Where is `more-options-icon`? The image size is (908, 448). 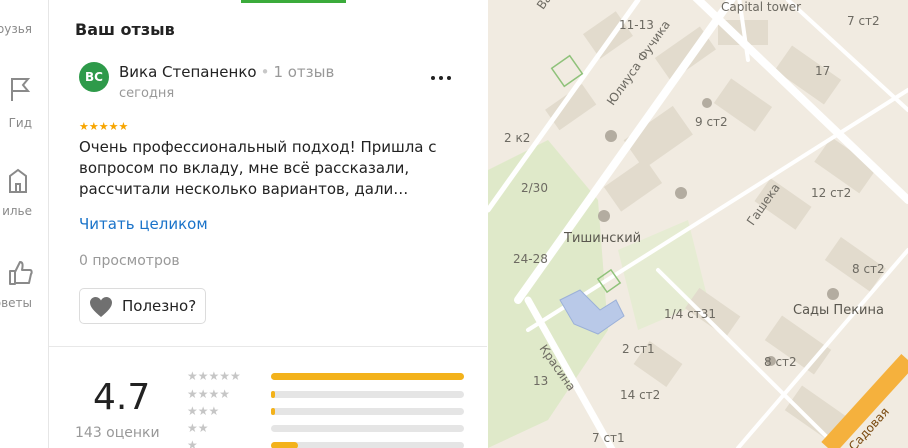
more-options-icon is located at coordinates (441, 75).